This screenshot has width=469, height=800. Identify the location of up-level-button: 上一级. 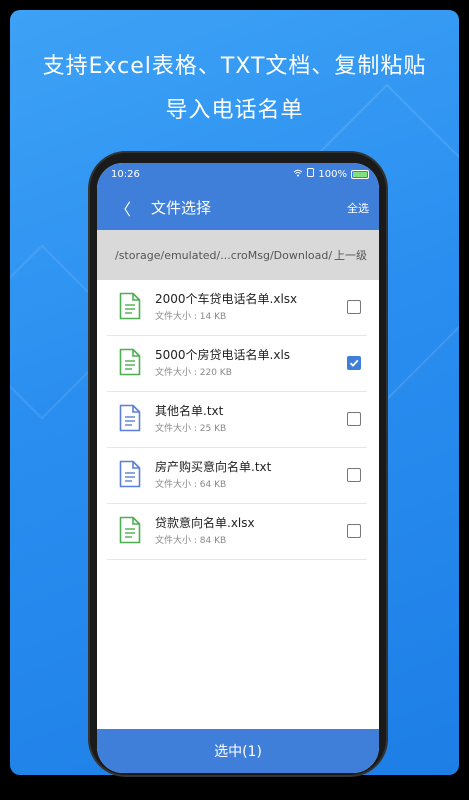
(350, 255).